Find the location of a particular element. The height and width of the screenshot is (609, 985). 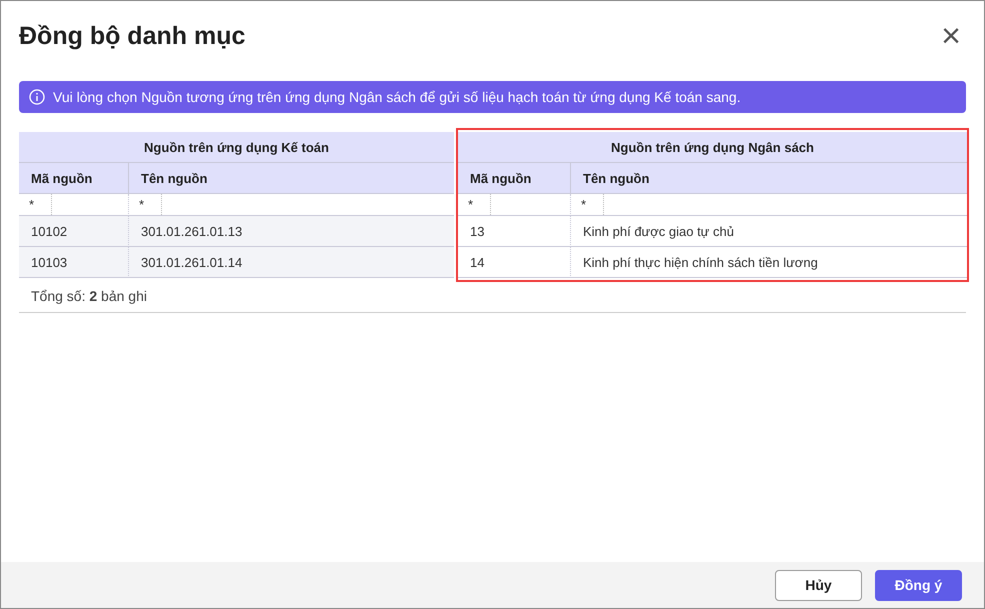

group-header: Nguồn trên ứng dụng Kế toán is located at coordinates (236, 147).